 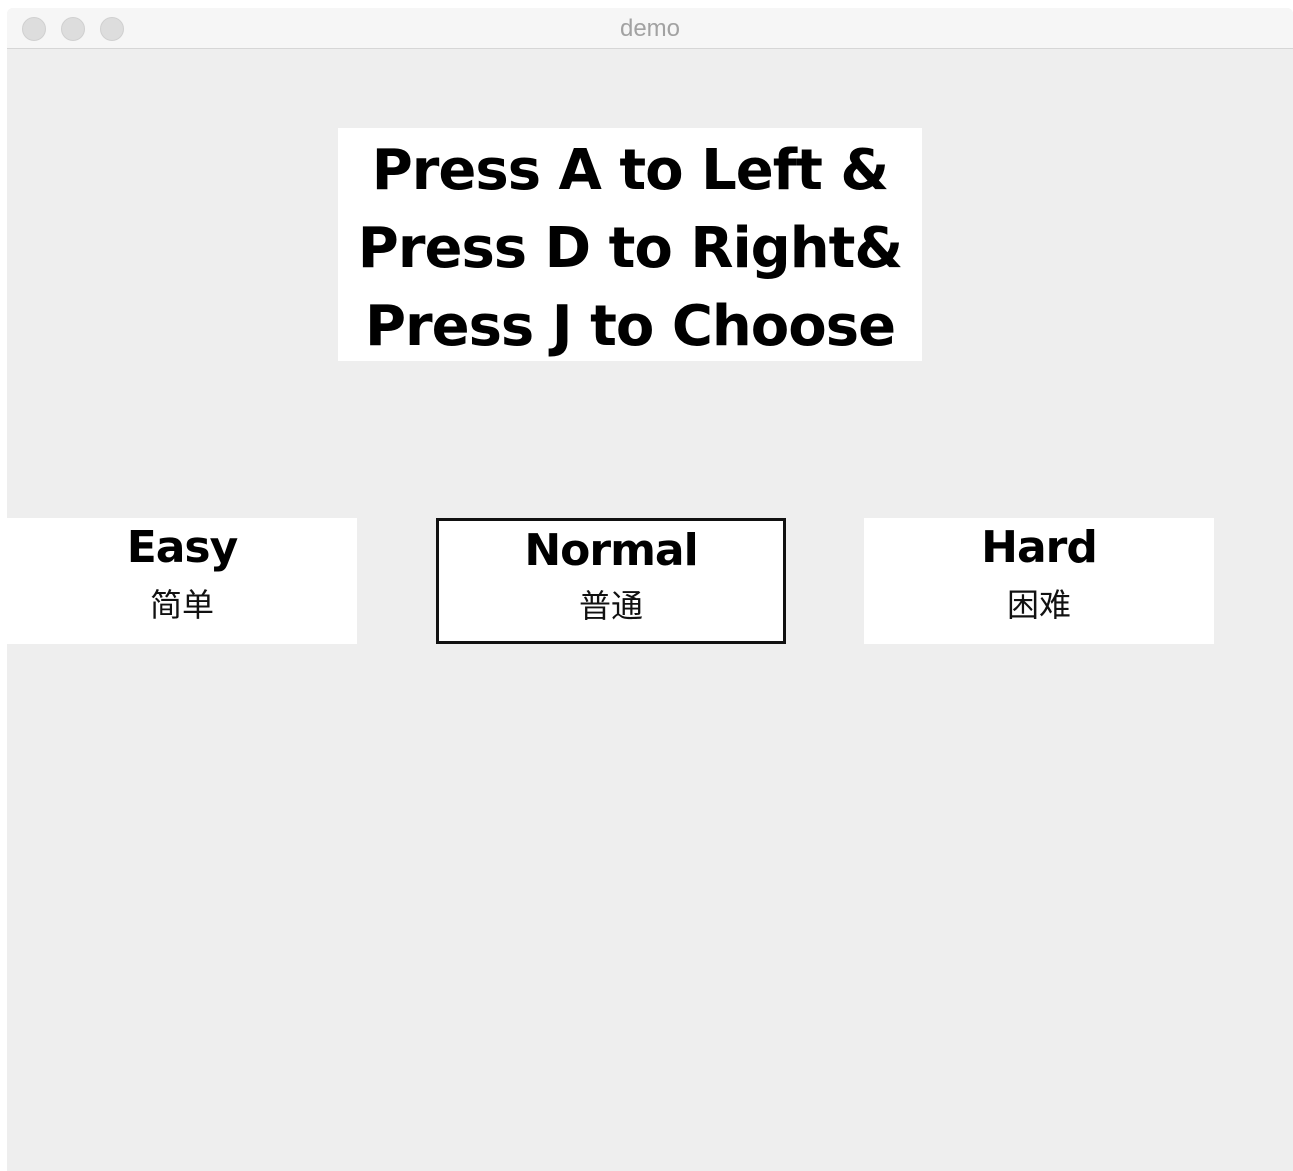 I want to click on difficulty-option-easy: Easy 简单, so click(x=182, y=581).